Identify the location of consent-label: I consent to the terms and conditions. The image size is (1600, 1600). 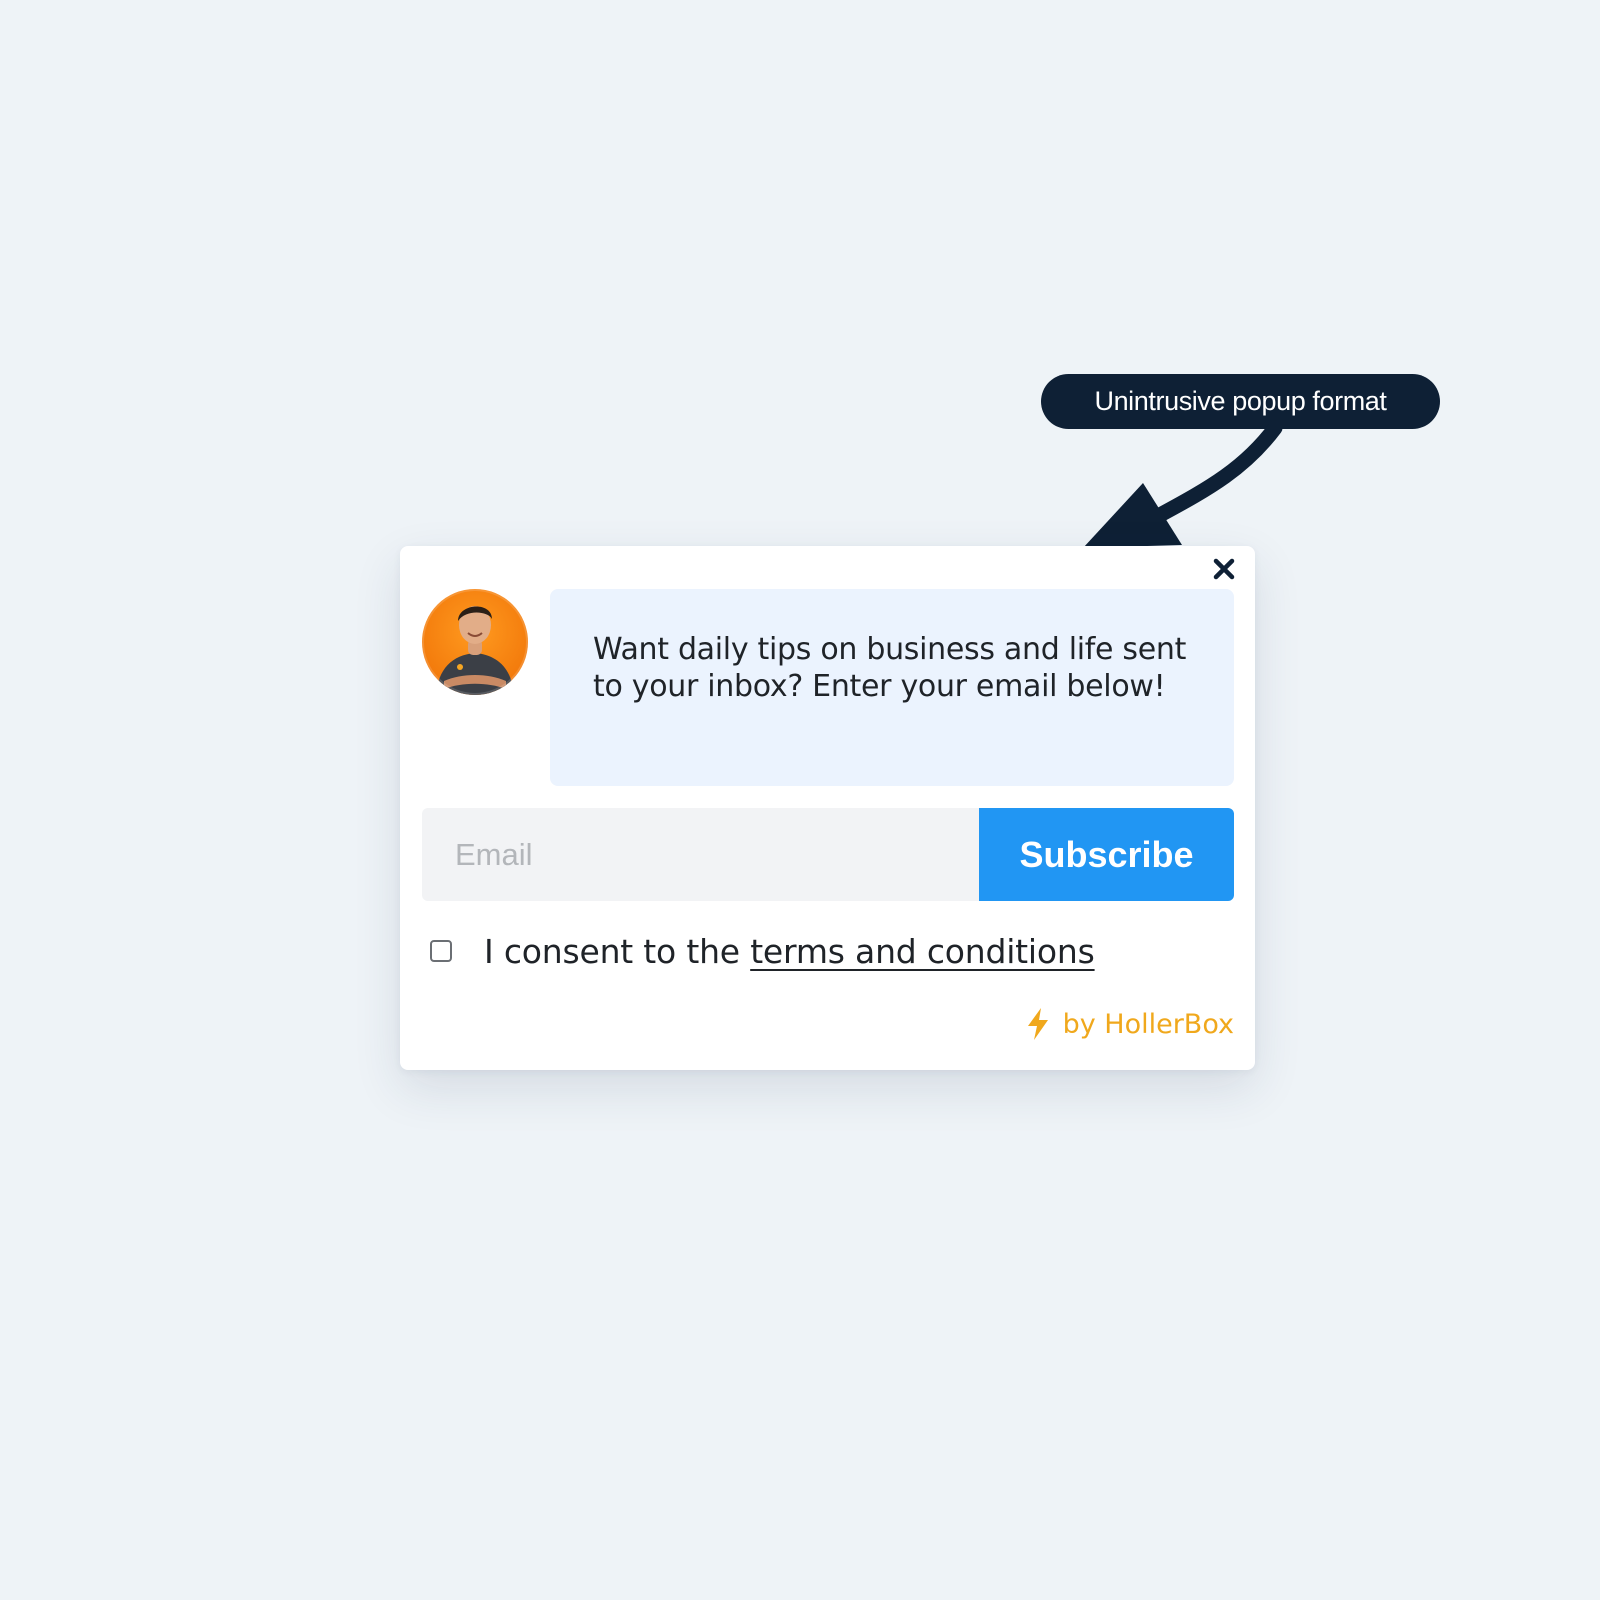
(789, 951).